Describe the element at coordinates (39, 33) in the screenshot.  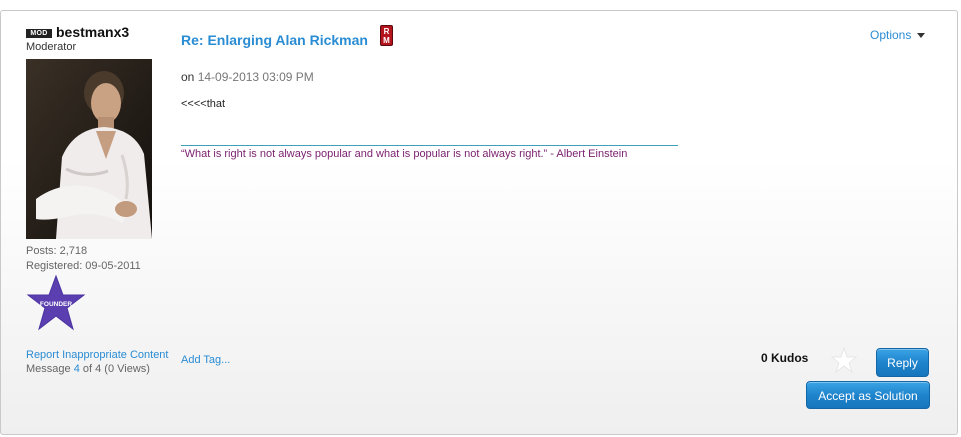
I see `moderator-badge: MOD` at that location.